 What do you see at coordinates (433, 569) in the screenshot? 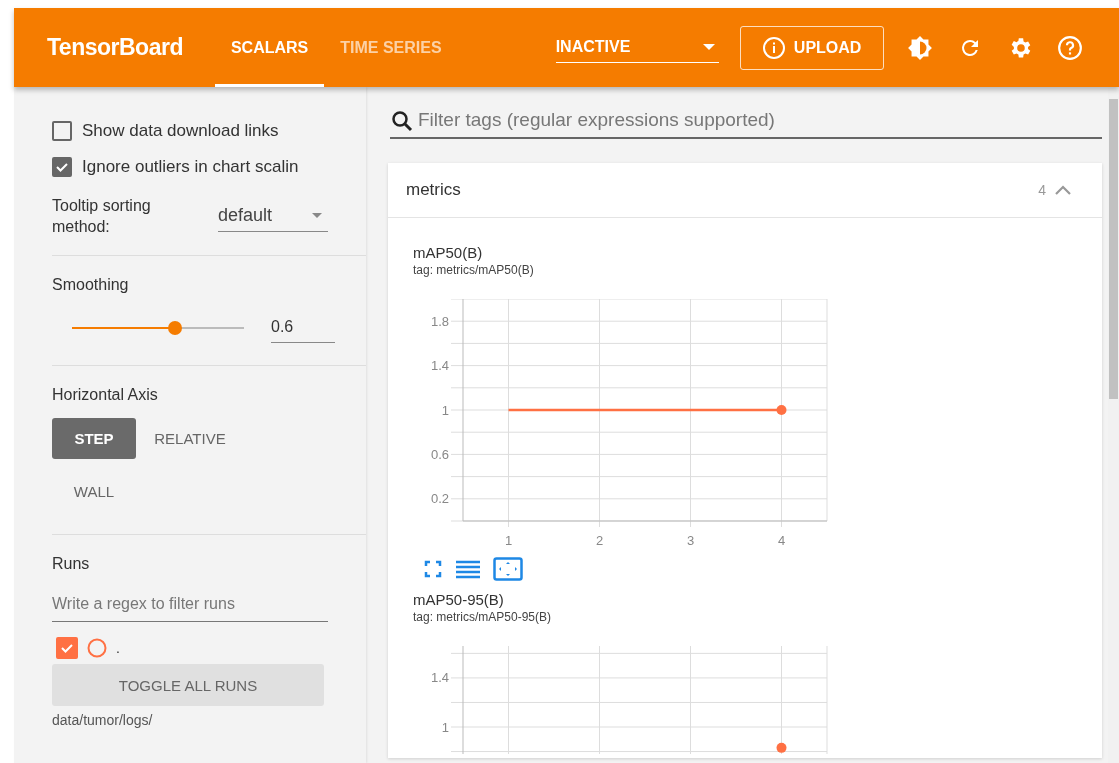
I see `fullscreen-icon` at bounding box center [433, 569].